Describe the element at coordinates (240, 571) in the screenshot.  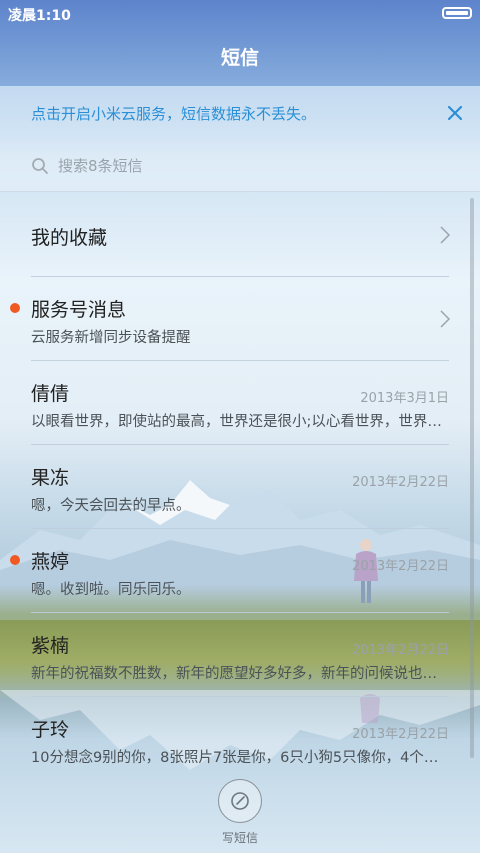
I see `conversation-row: 燕婷 2013年2月22日嗯。收到啦。同乐同乐。` at that location.